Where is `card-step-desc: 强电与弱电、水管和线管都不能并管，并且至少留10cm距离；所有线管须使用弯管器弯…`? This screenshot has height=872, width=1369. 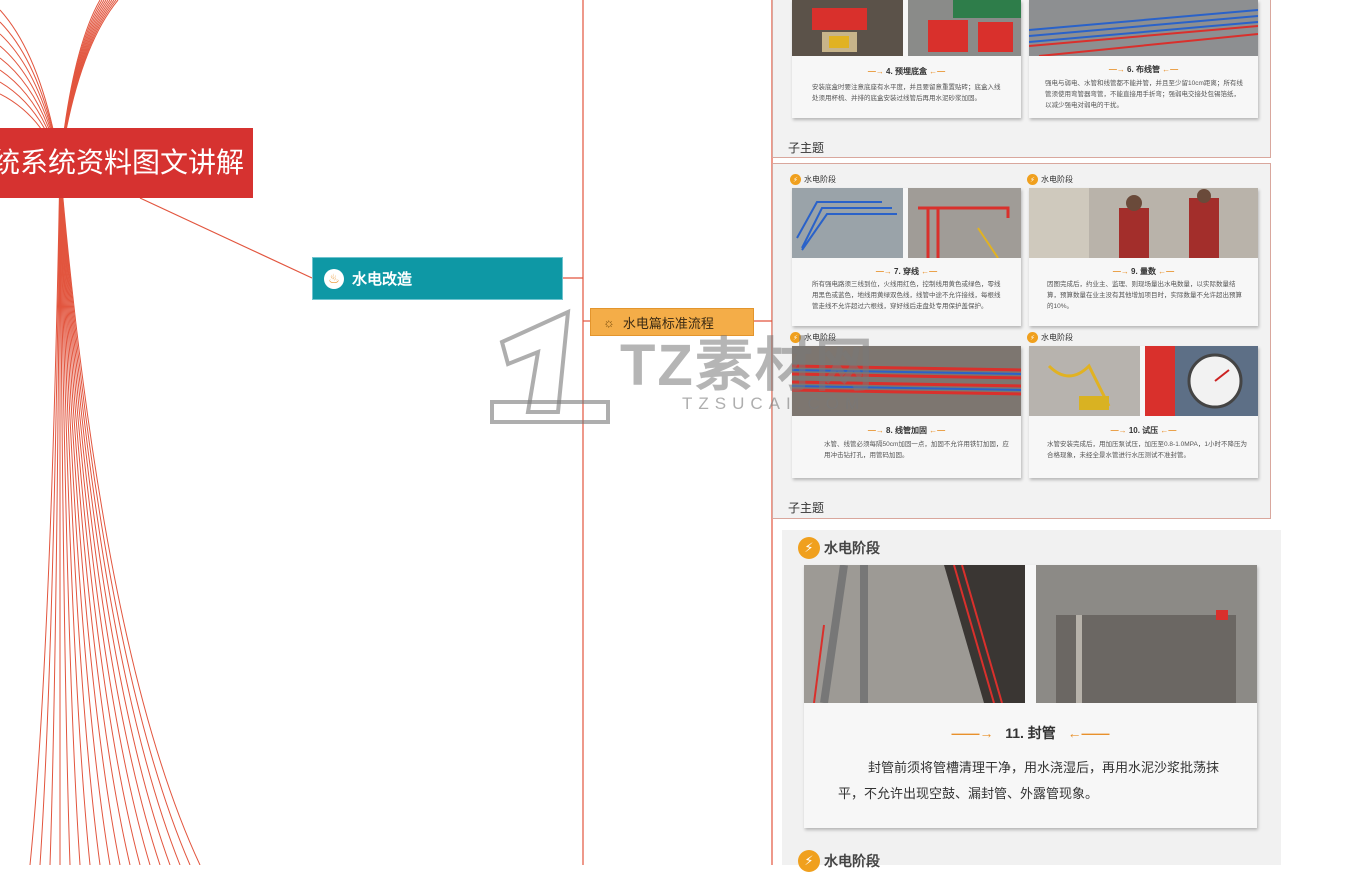 card-step-desc: 强电与弱电、水管和线管都不能并管，并且至少留10cm距离；所有线管须使用弯管器弯… is located at coordinates (1144, 94).